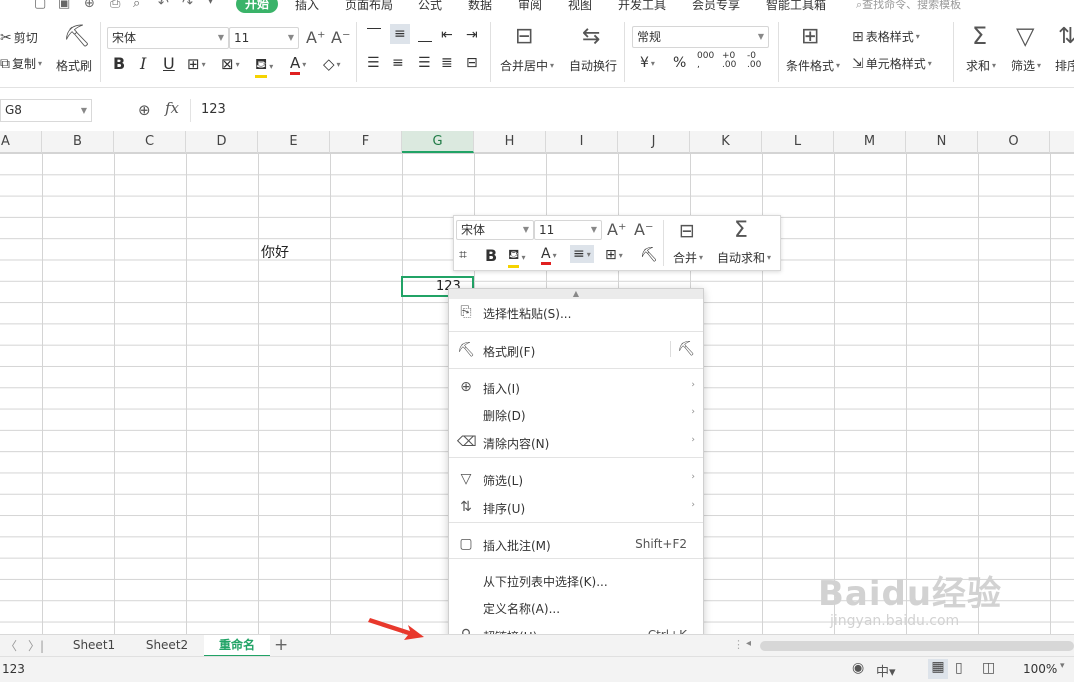 The height and width of the screenshot is (682, 1074). What do you see at coordinates (19, 37) in the screenshot?
I see `cut-button: ✂ 剪切` at bounding box center [19, 37].